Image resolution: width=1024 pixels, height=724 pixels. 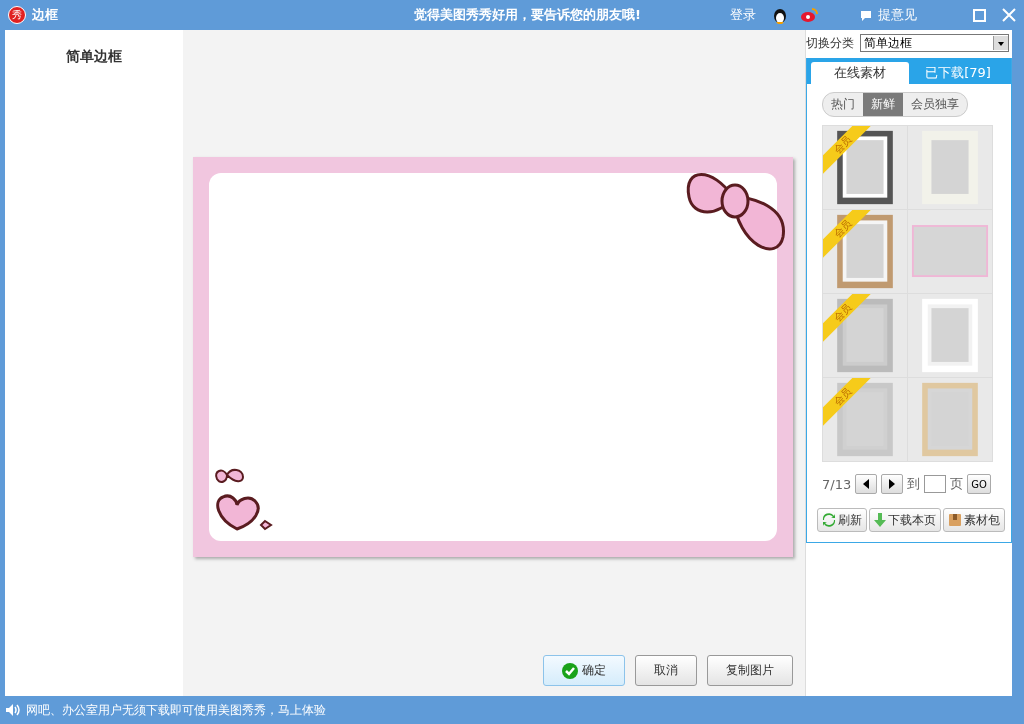 I want to click on left-triangle-icon, so click(x=866, y=484).